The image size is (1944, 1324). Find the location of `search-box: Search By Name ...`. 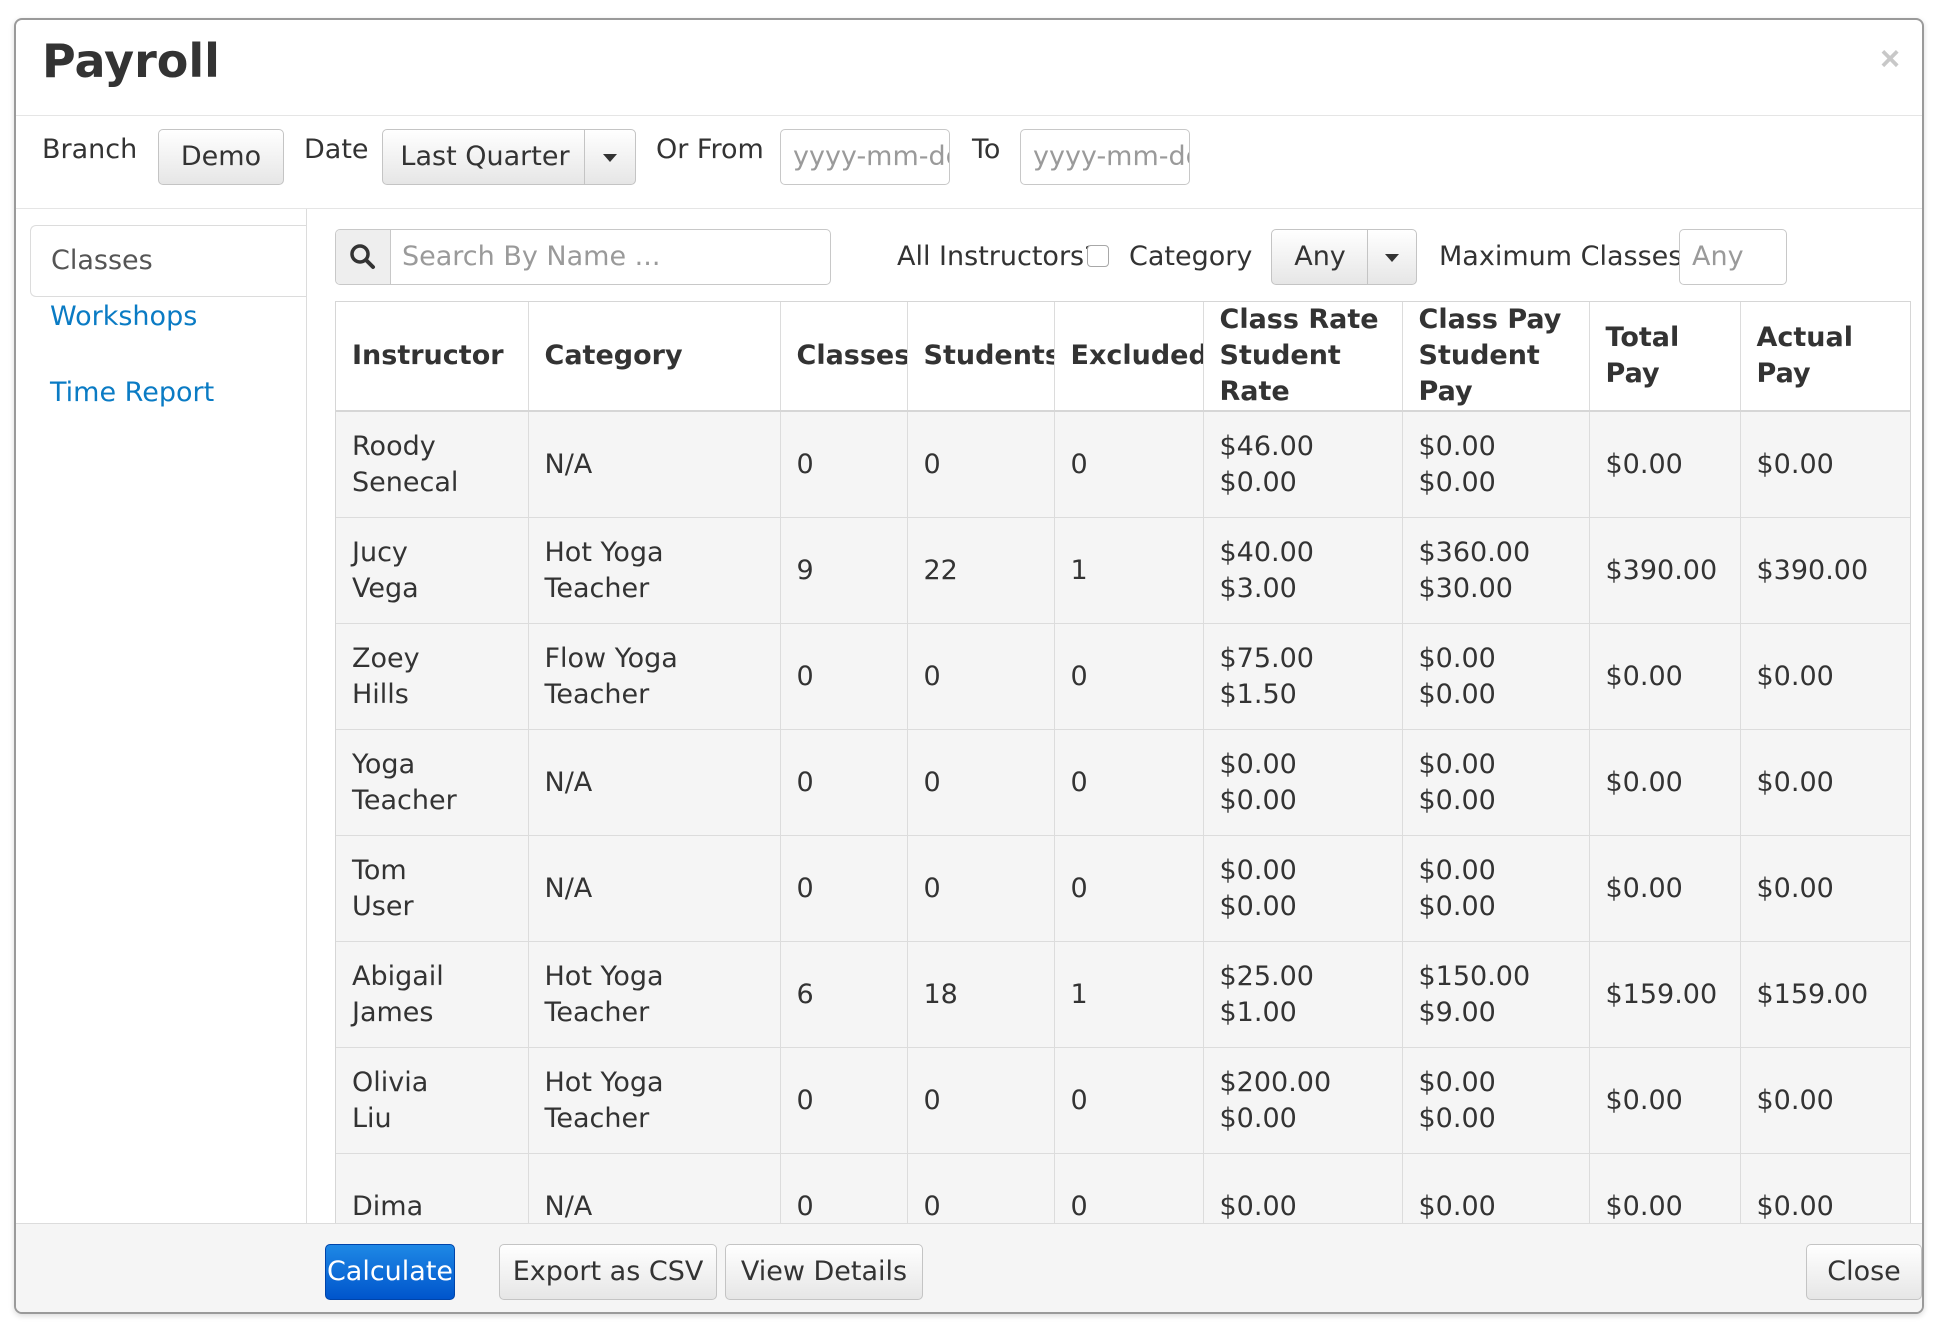

search-box: Search By Name ... is located at coordinates (583, 257).